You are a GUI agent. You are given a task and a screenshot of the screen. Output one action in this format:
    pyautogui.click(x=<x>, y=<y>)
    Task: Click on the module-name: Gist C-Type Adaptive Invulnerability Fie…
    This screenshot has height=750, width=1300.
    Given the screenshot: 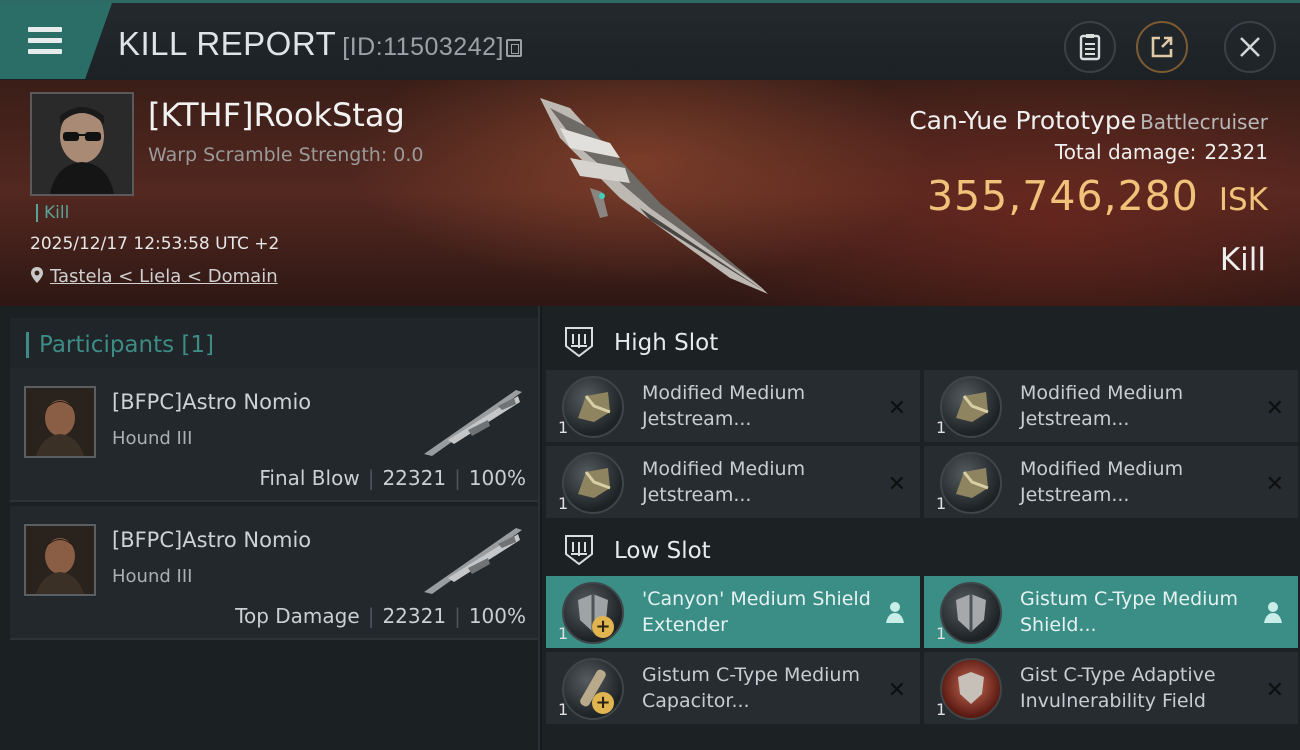 What is the action you would take?
    pyautogui.click(x=1118, y=688)
    